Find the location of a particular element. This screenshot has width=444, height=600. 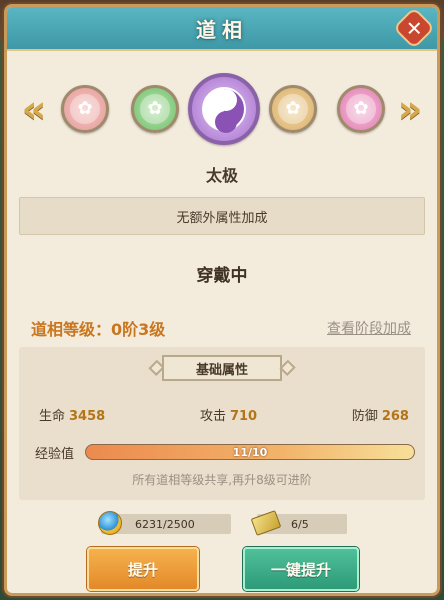

stat-value: 710 is located at coordinates (243, 416).